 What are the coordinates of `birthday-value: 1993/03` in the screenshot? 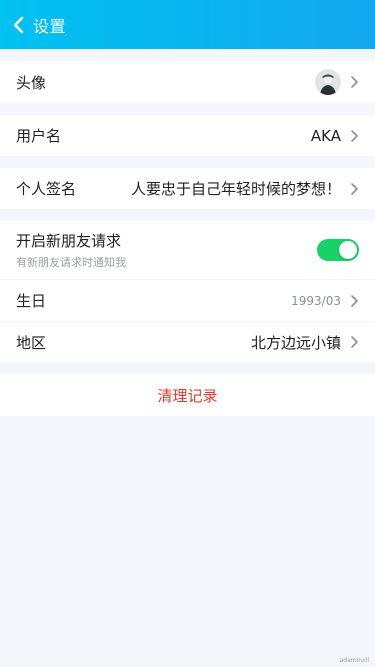 It's located at (316, 300).